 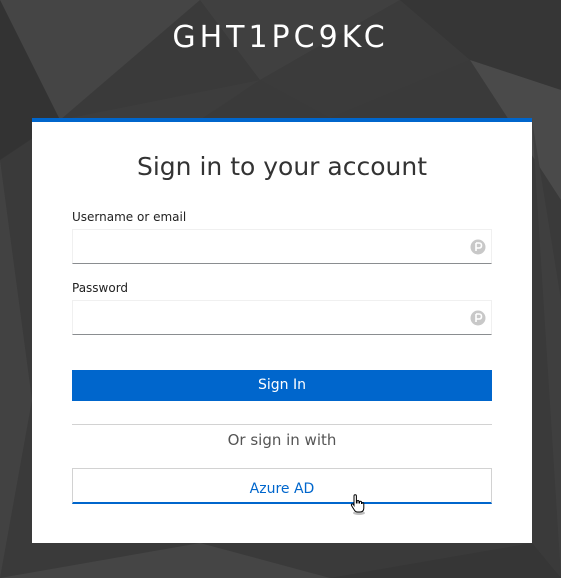 What do you see at coordinates (357, 504) in the screenshot?
I see `hand-pointer-icon` at bounding box center [357, 504].